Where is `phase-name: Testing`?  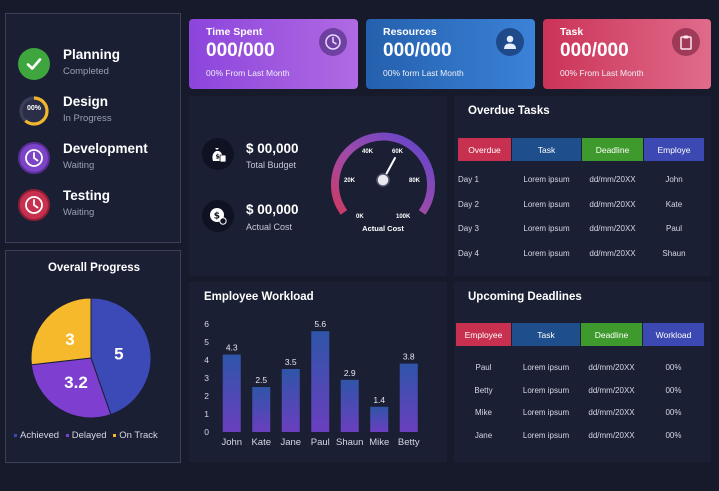
phase-name: Testing is located at coordinates (86, 195).